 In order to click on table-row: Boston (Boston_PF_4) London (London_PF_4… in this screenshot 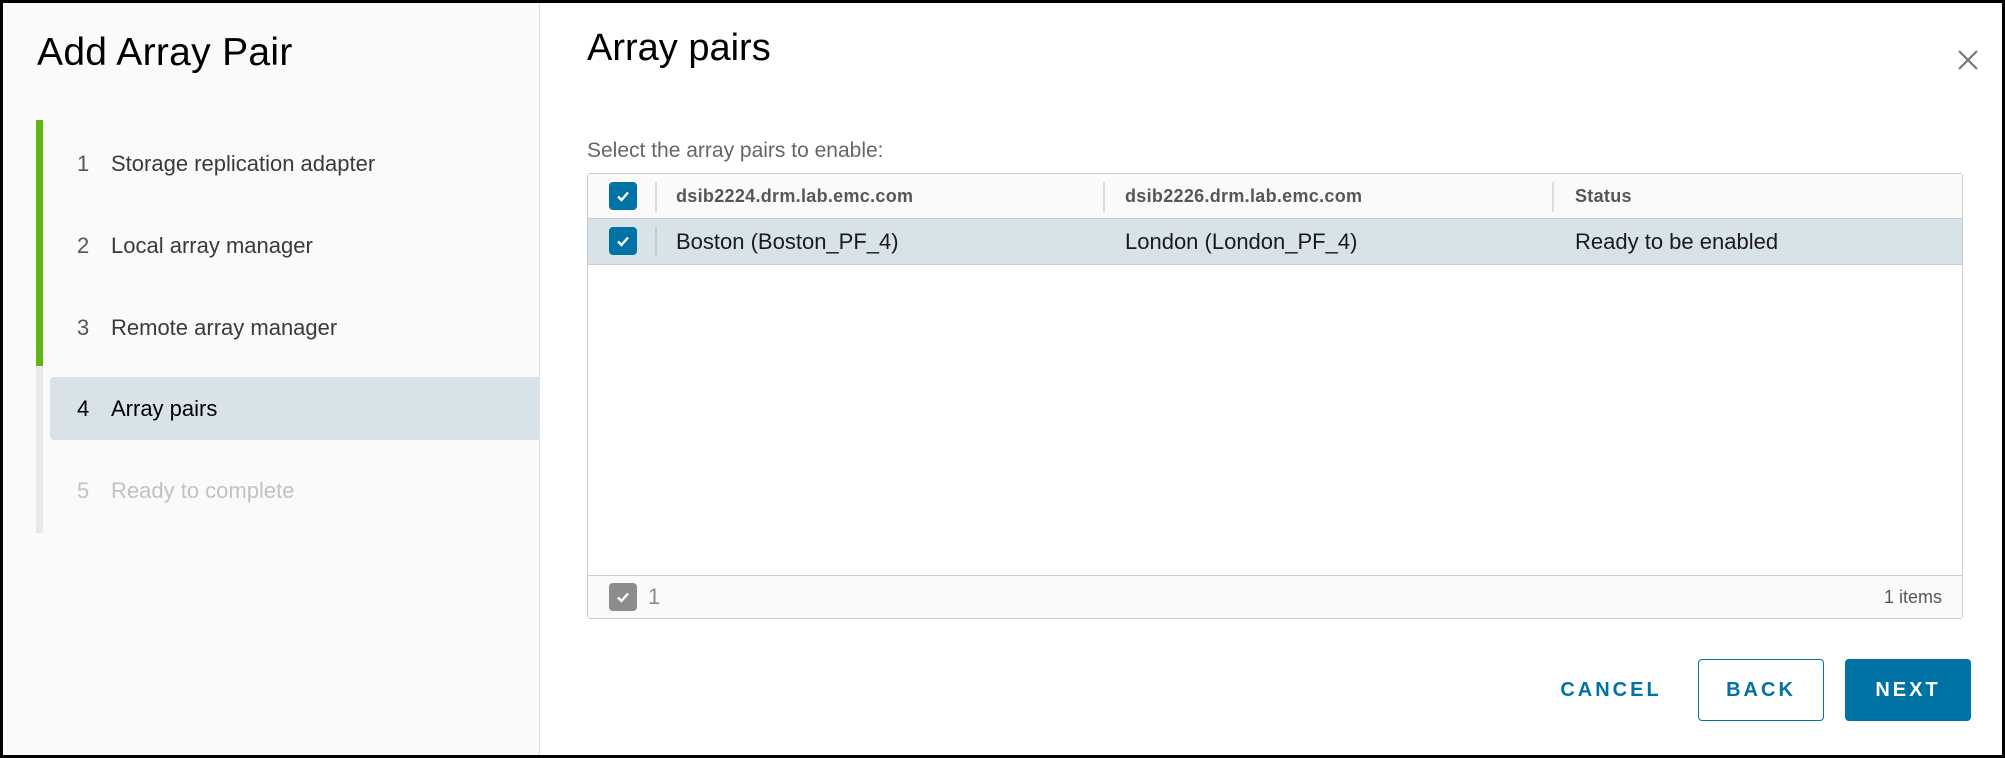, I will do `click(1275, 242)`.